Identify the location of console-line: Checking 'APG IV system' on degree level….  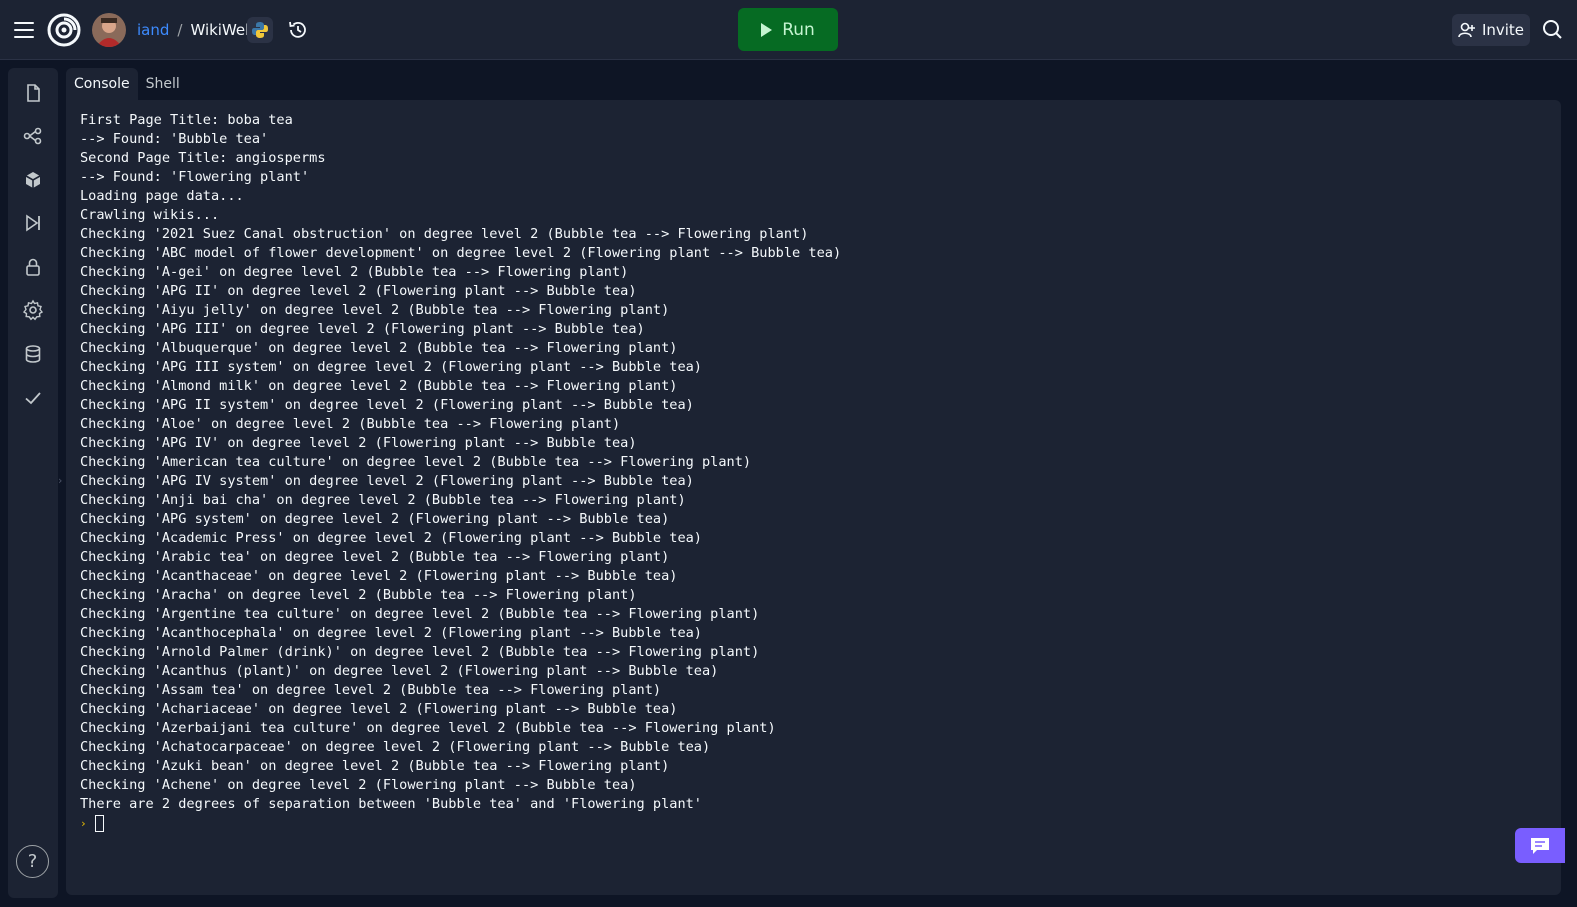
(387, 481).